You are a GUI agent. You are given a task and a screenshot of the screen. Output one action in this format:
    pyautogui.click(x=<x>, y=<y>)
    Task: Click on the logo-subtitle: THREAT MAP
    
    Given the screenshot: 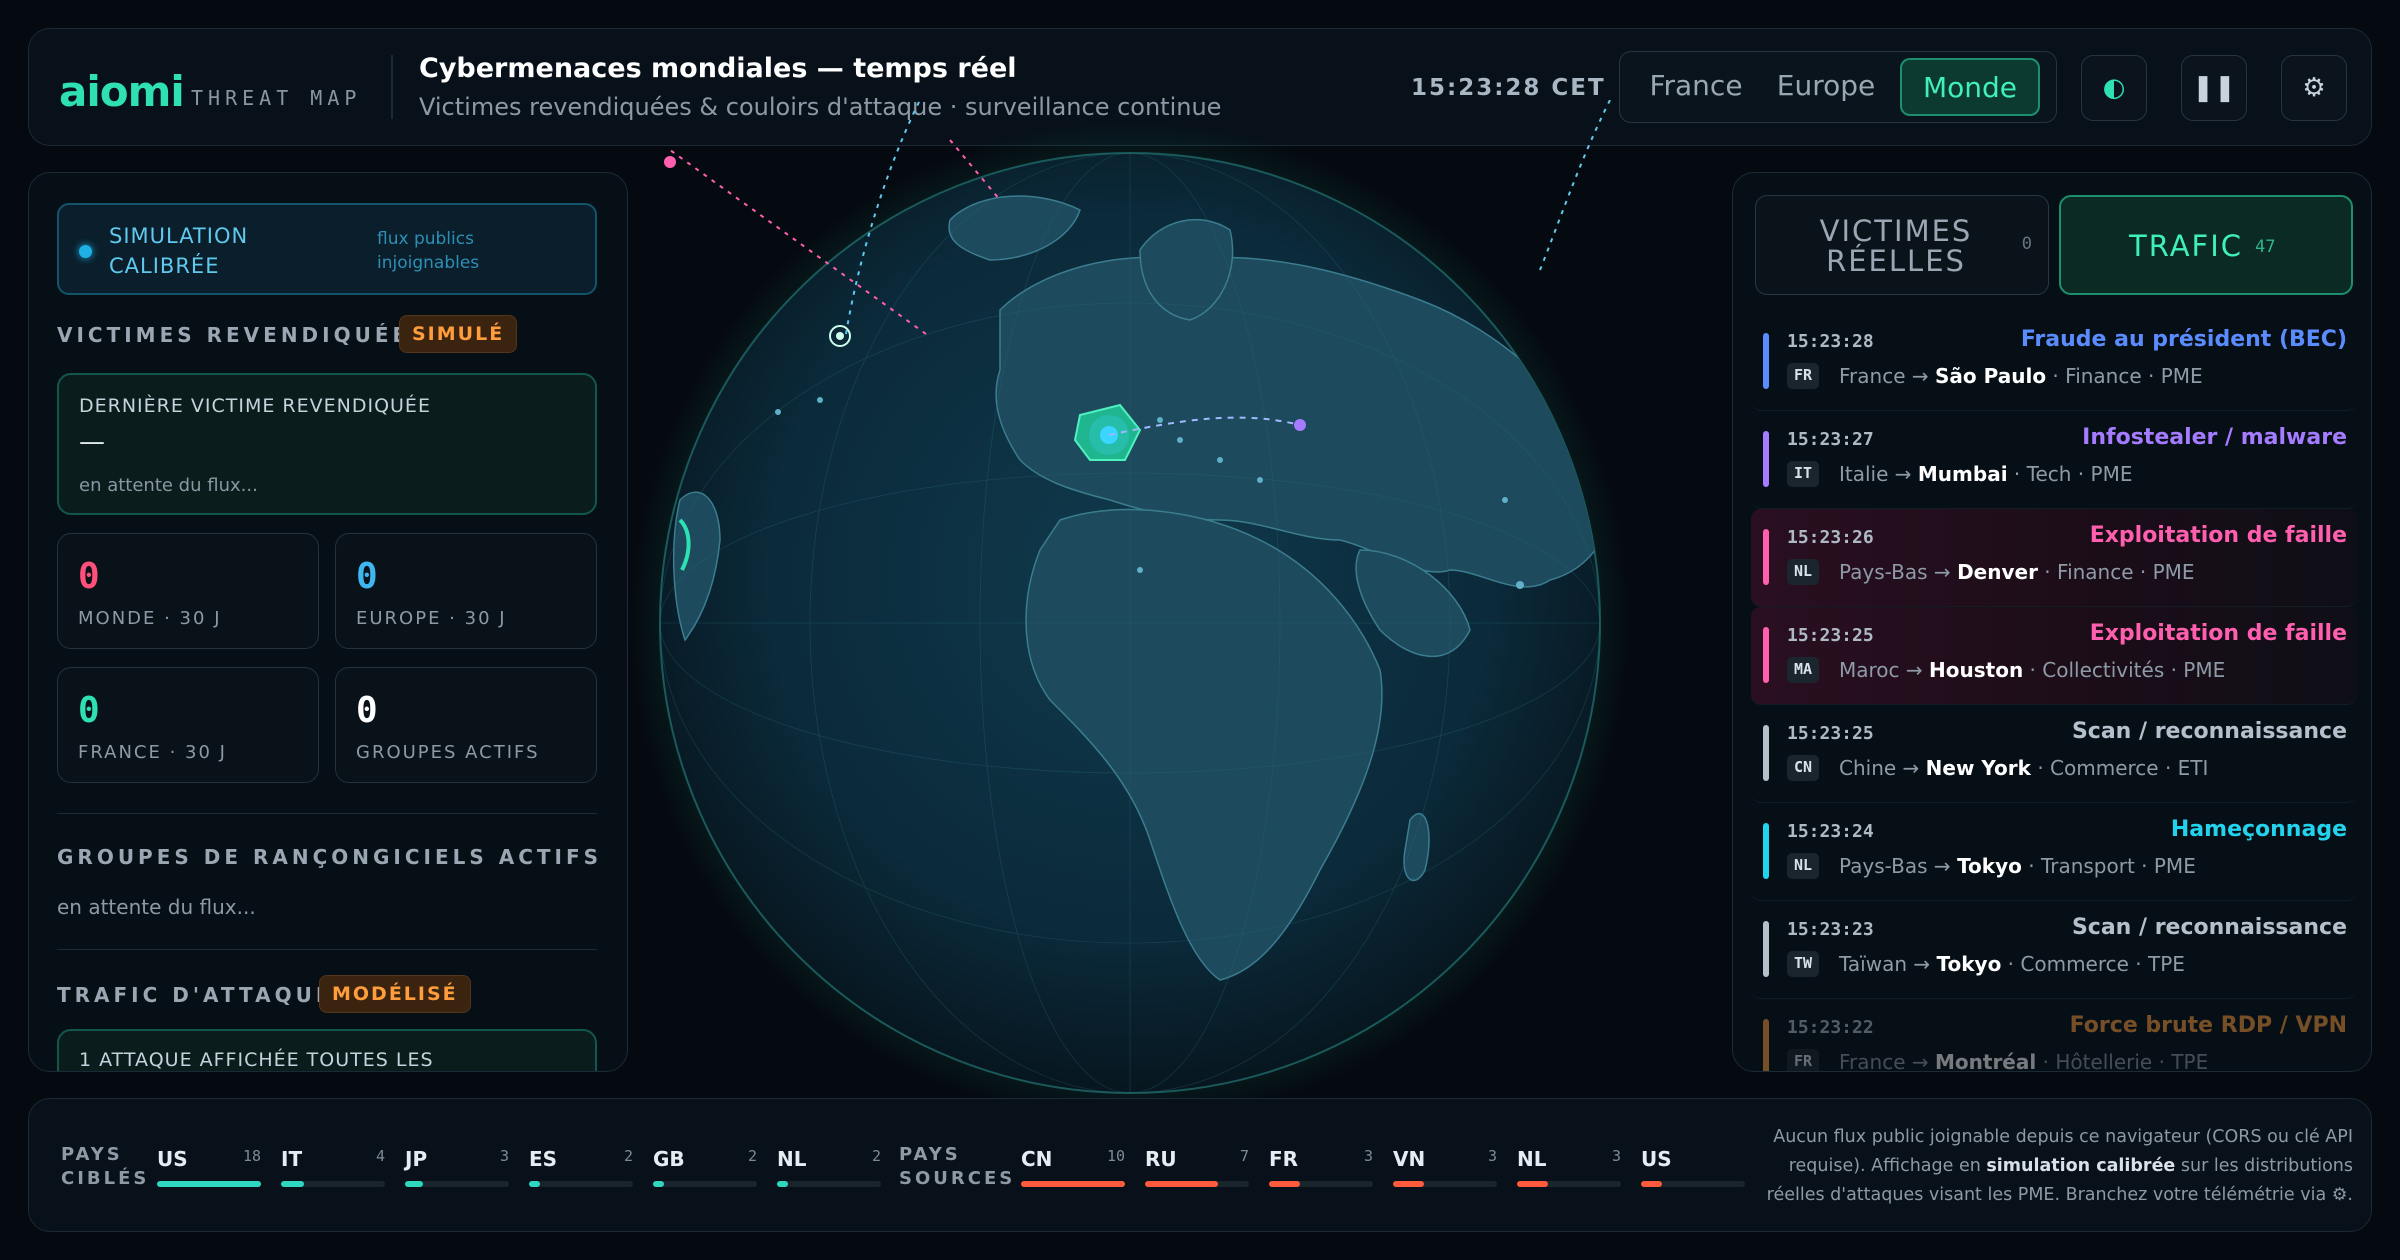 What is the action you would take?
    pyautogui.click(x=276, y=98)
    